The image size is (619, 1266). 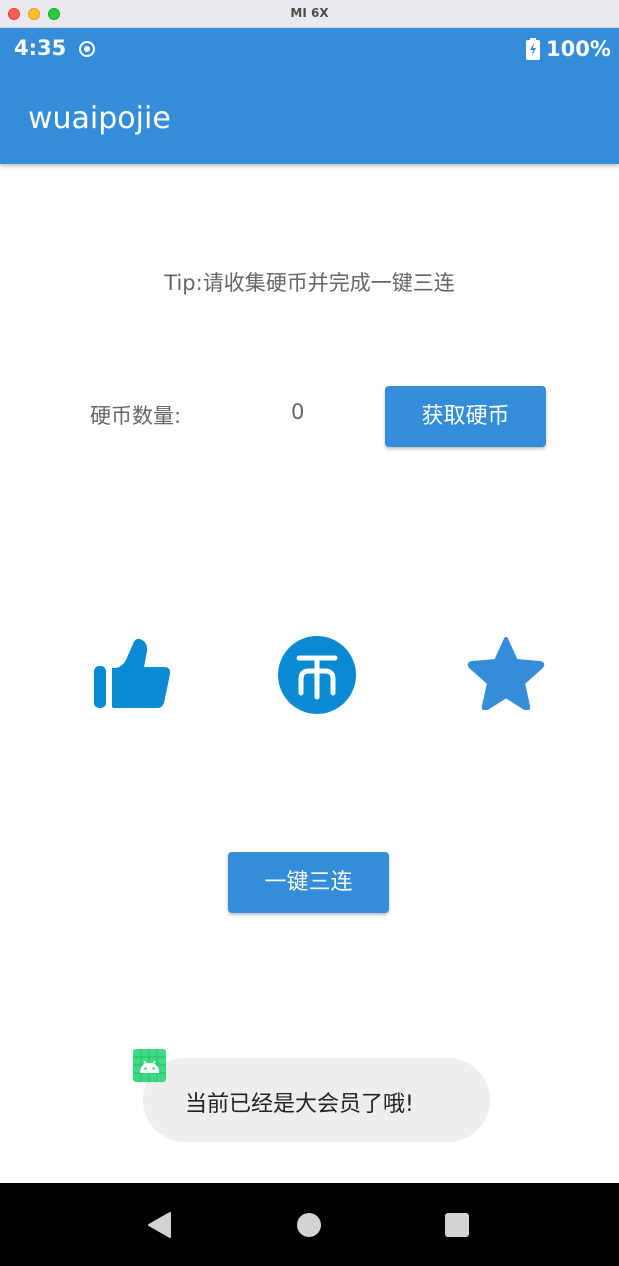 I want to click on android-app-icon, so click(x=149, y=1065).